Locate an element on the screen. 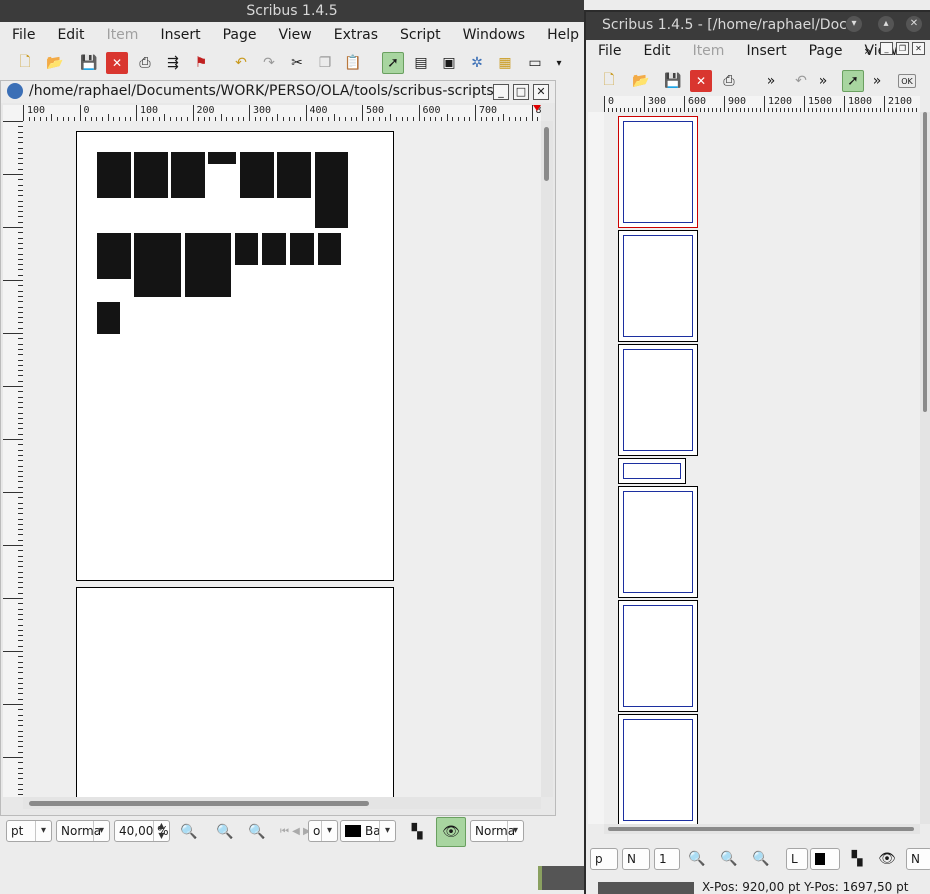  main-menu-view: View is located at coordinates (294, 35).